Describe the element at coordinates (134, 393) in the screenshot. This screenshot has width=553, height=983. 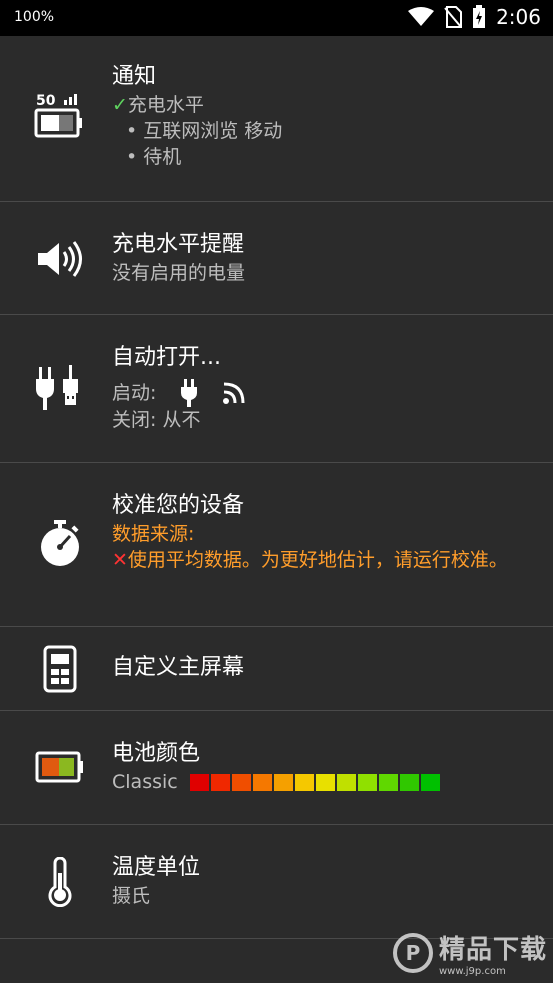
I see `start-label: 启动:` at that location.